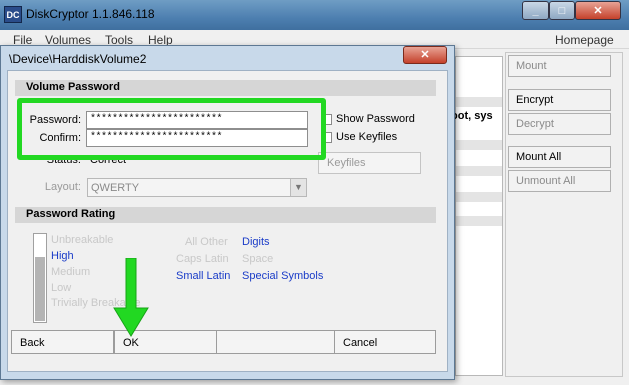 The image size is (629, 385). Describe the element at coordinates (559, 100) in the screenshot. I see `encrypt-button: Encrypt` at that location.